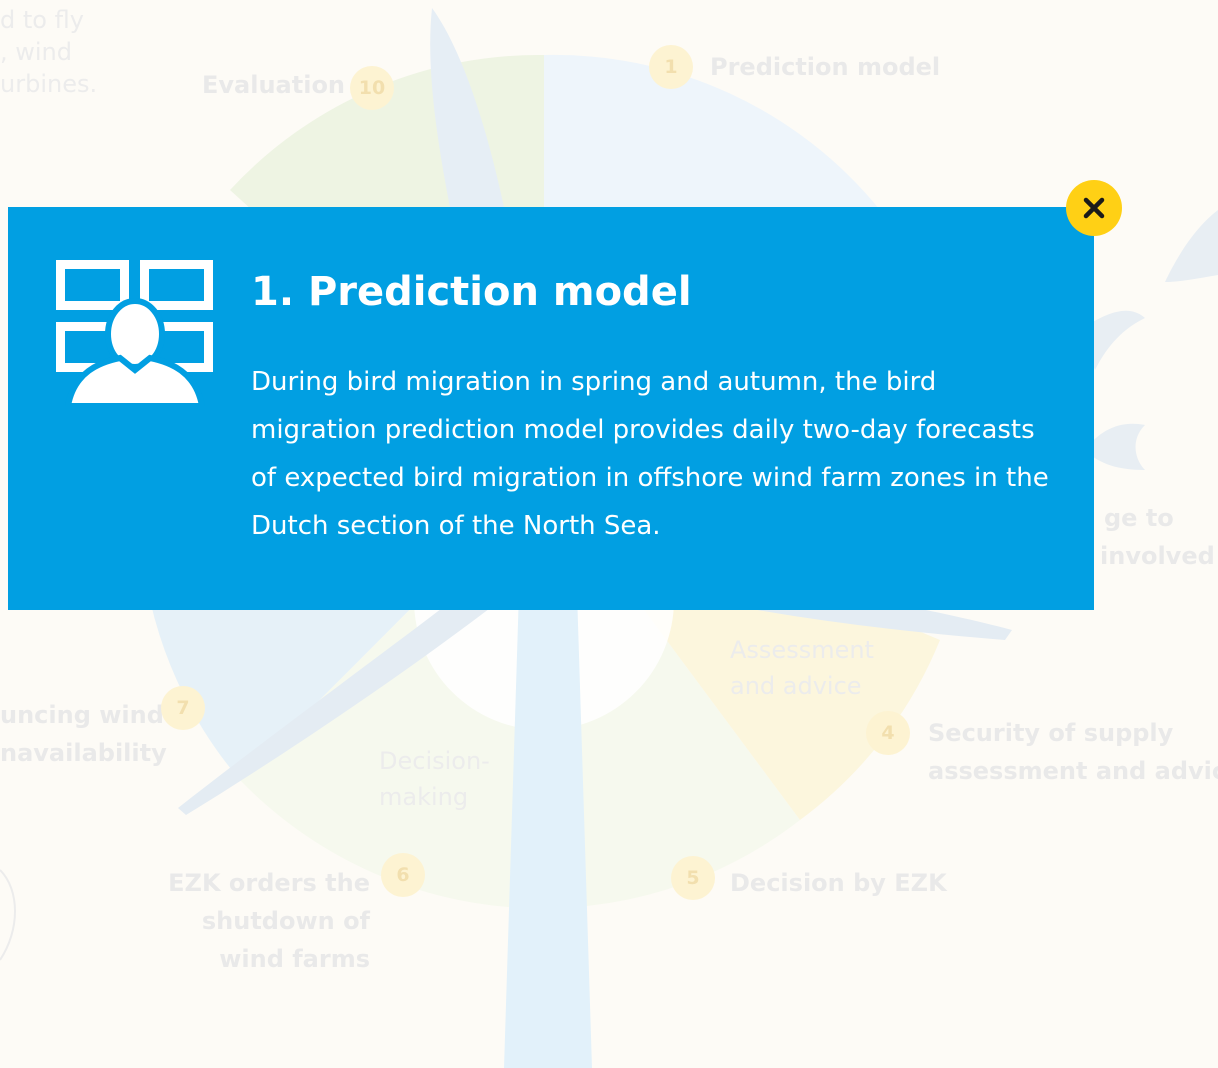 This screenshot has height=1068, width=1218. I want to click on step-badge-5: 5, so click(693, 878).